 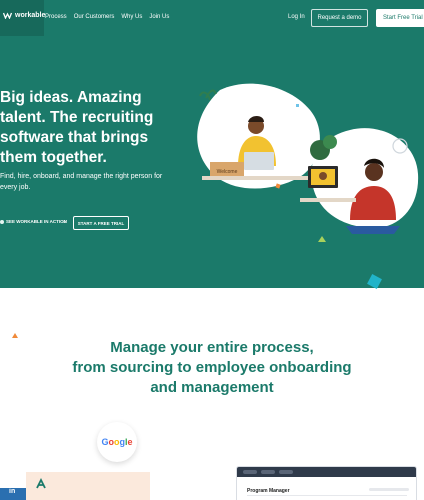 I want to click on logo-container: workable, so click(x=22, y=18).